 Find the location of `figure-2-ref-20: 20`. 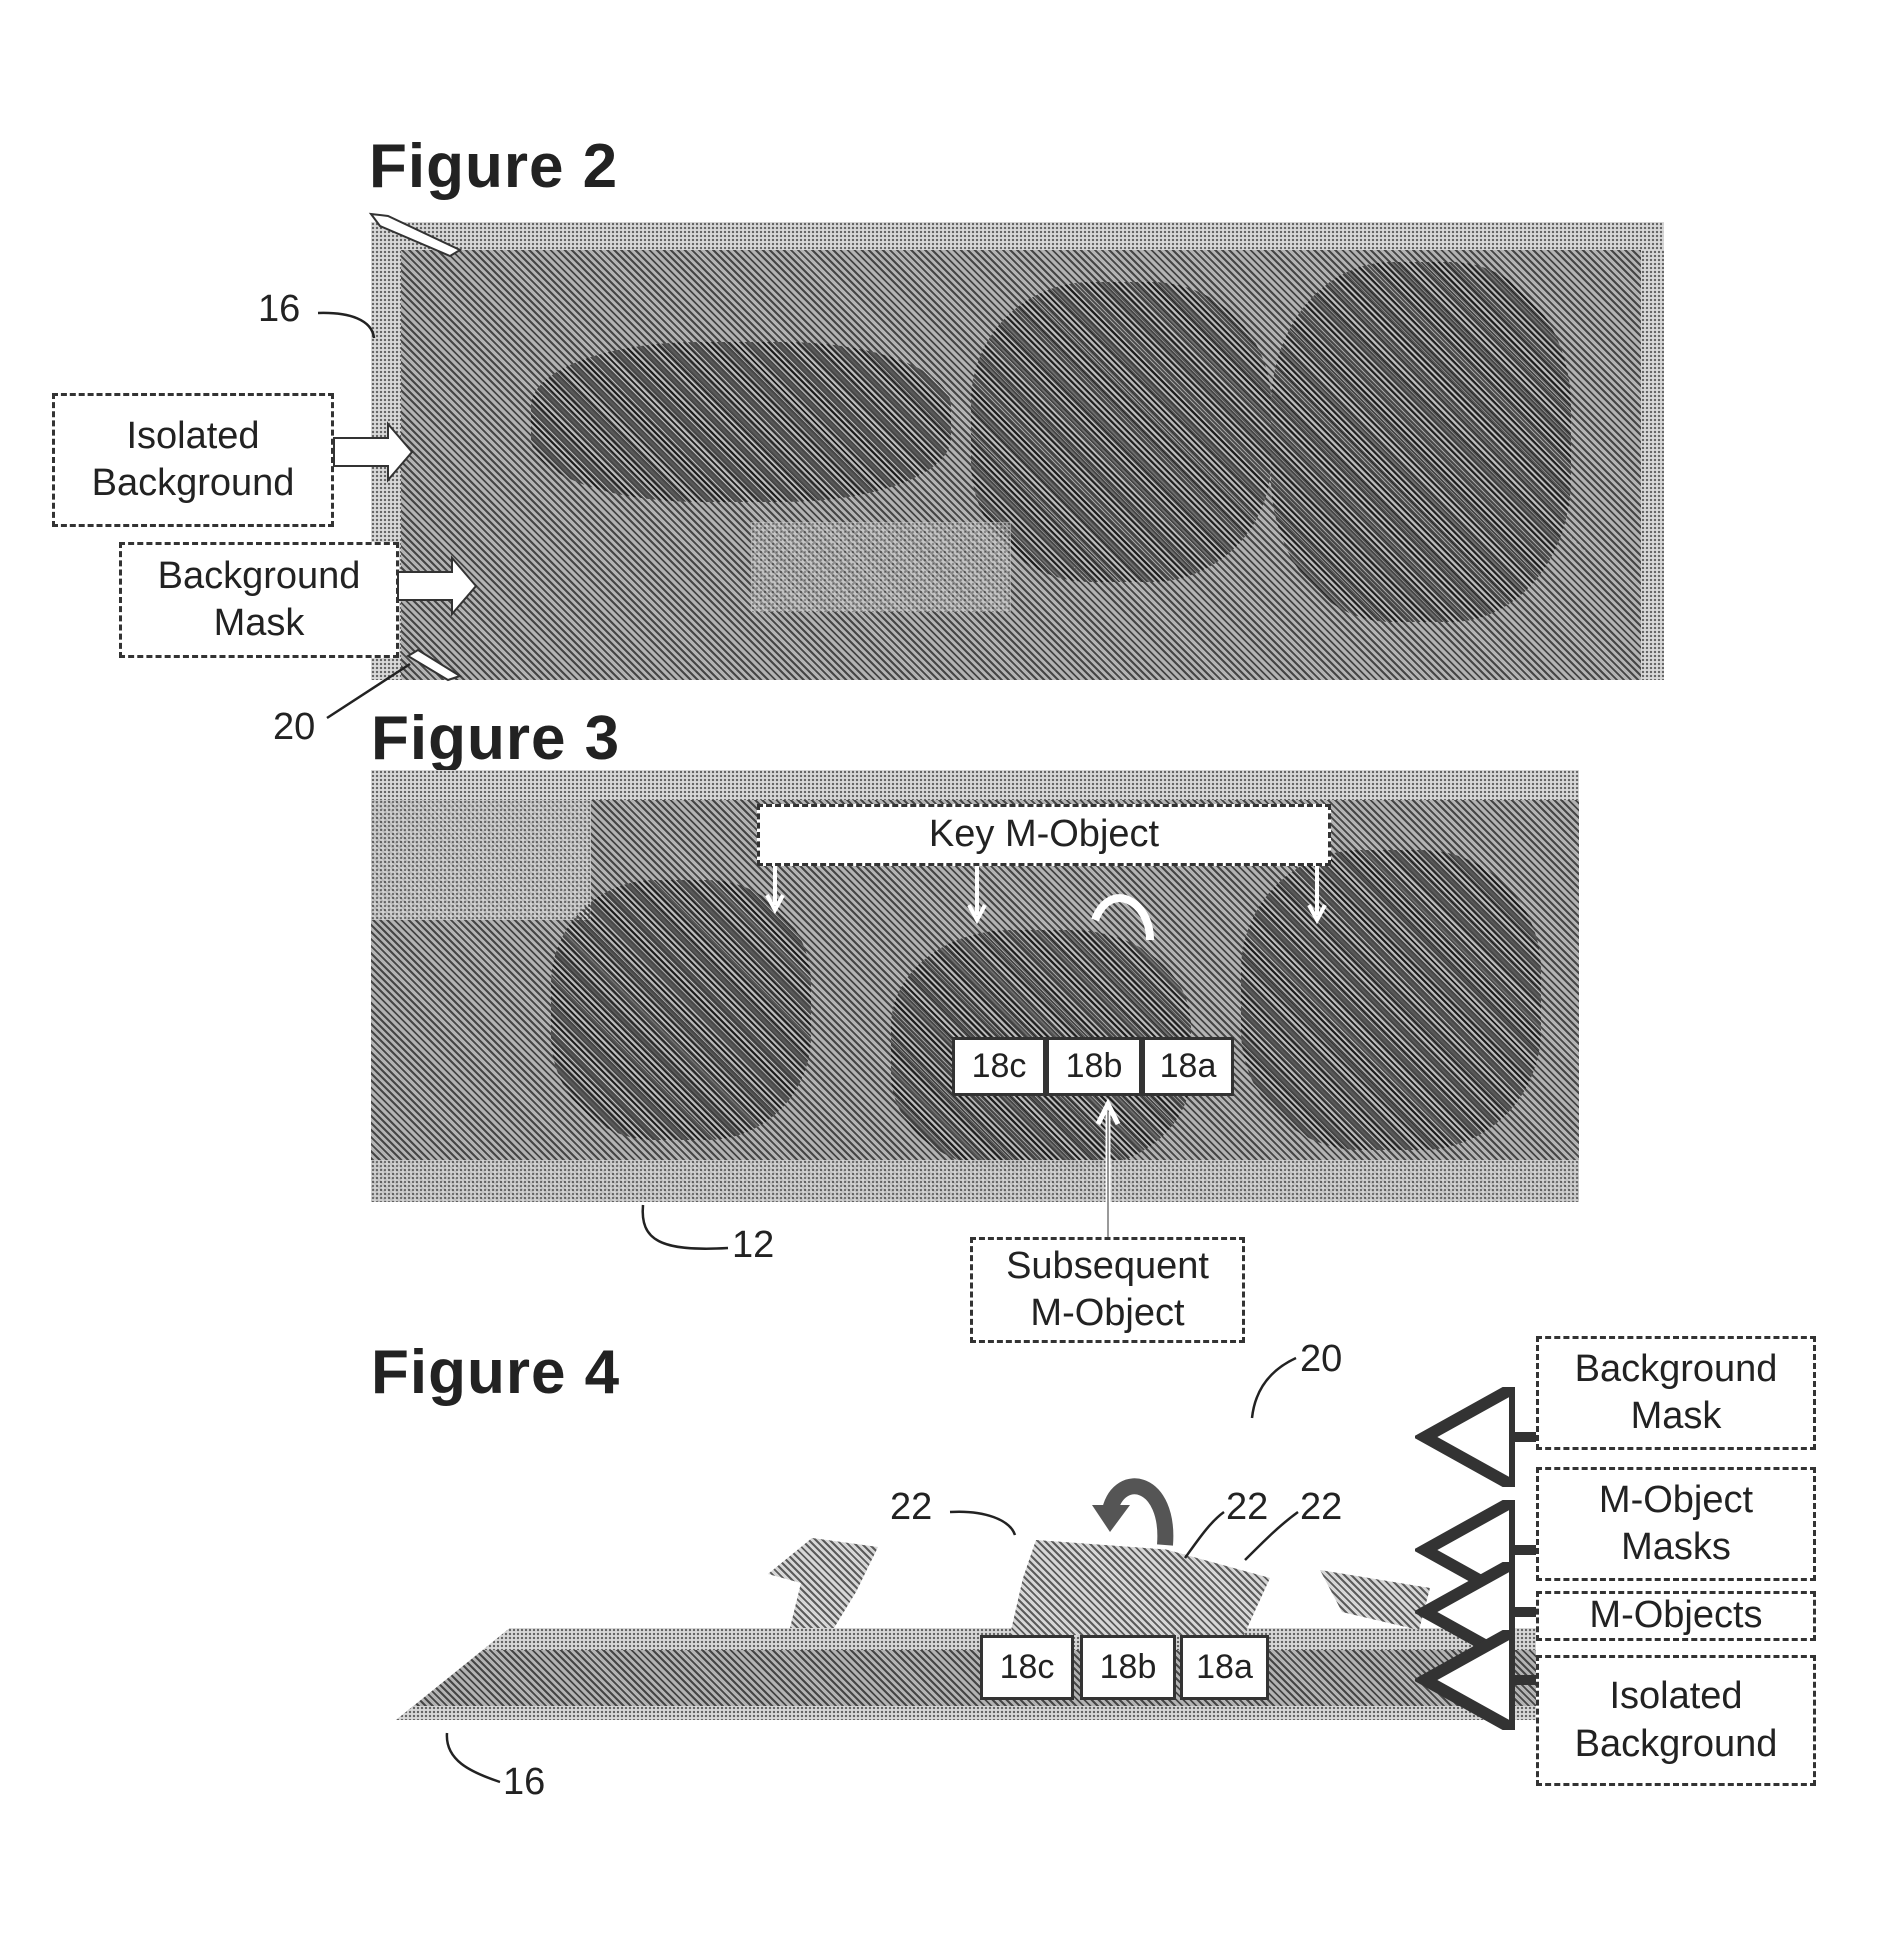

figure-2-ref-20: 20 is located at coordinates (294, 727).